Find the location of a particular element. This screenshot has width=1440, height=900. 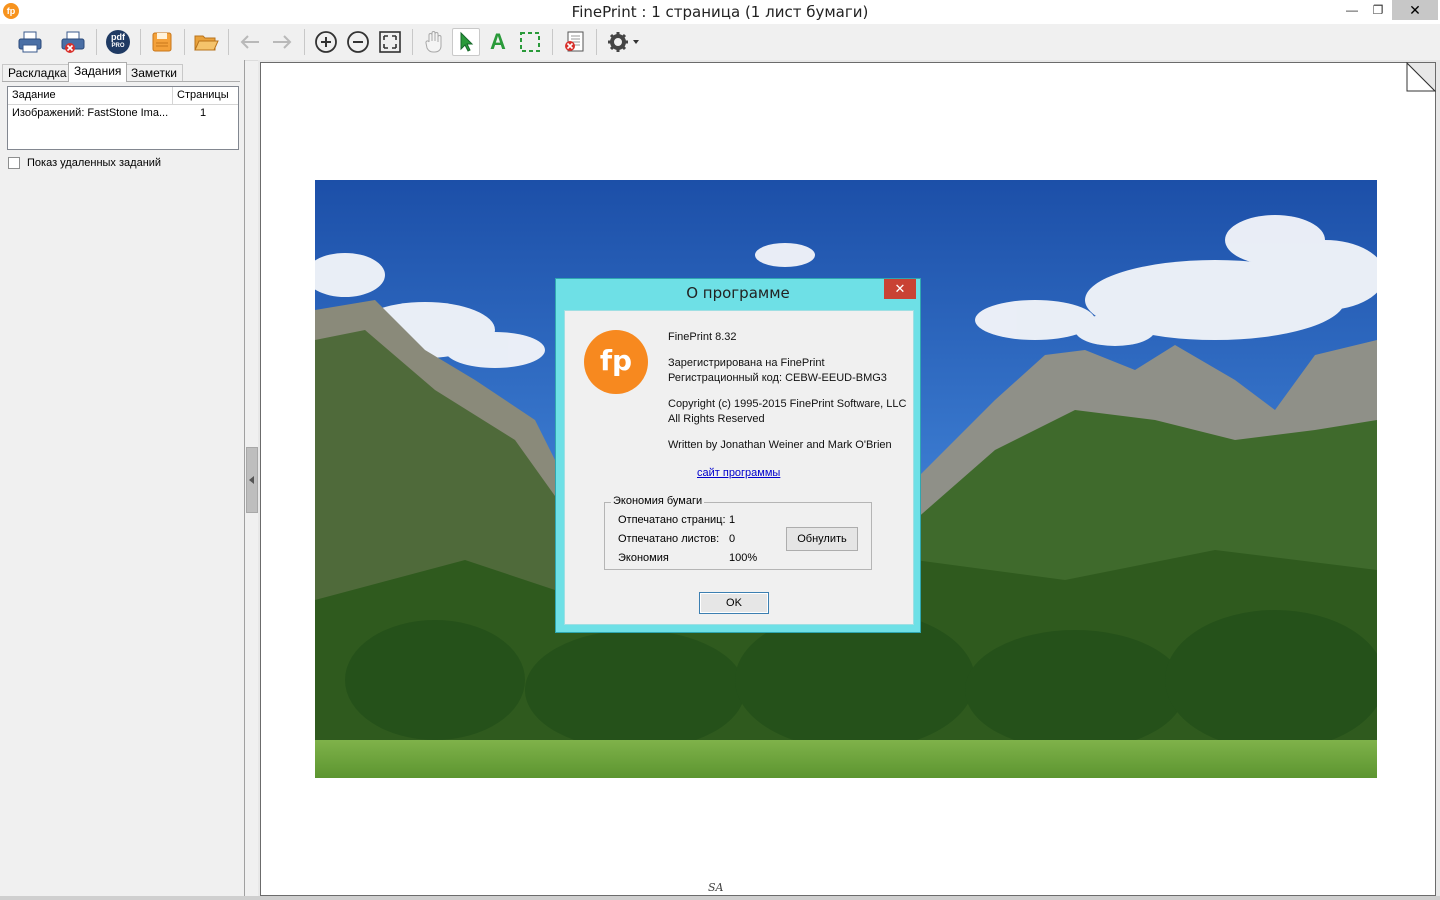

page-fold-icon is located at coordinates (1421, 77).